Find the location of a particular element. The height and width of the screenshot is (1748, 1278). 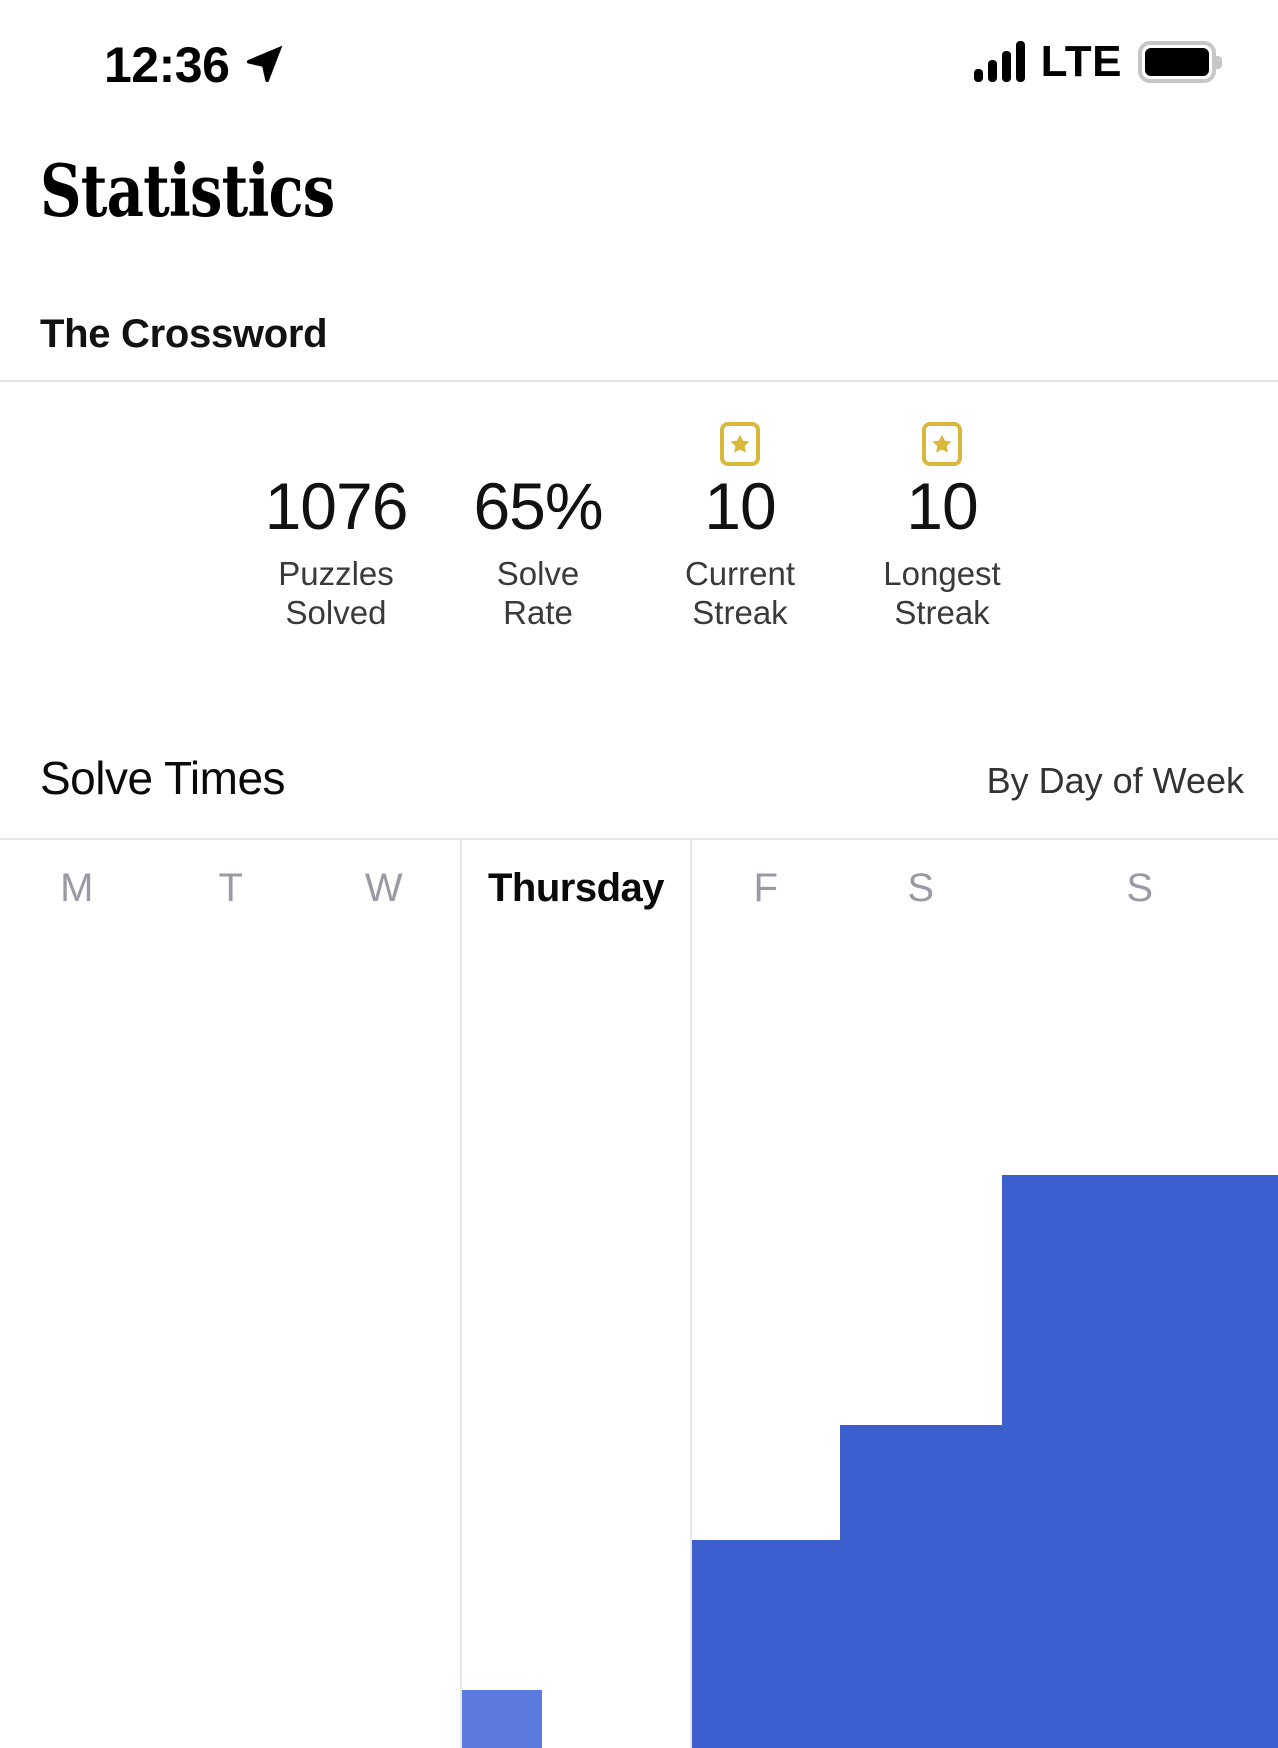

carrier-tech-label: LTE is located at coordinates (1081, 61).